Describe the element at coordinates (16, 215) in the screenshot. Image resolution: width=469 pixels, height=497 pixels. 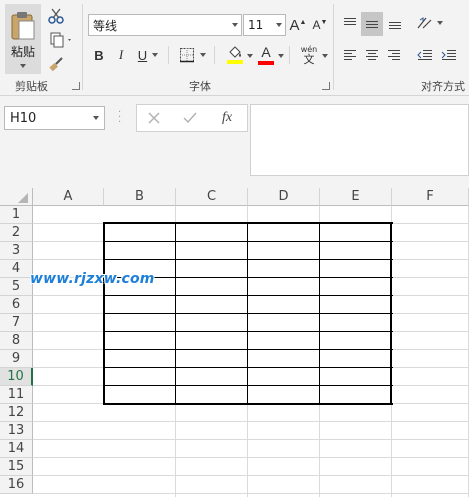
I see `row-header-1: 1` at that location.